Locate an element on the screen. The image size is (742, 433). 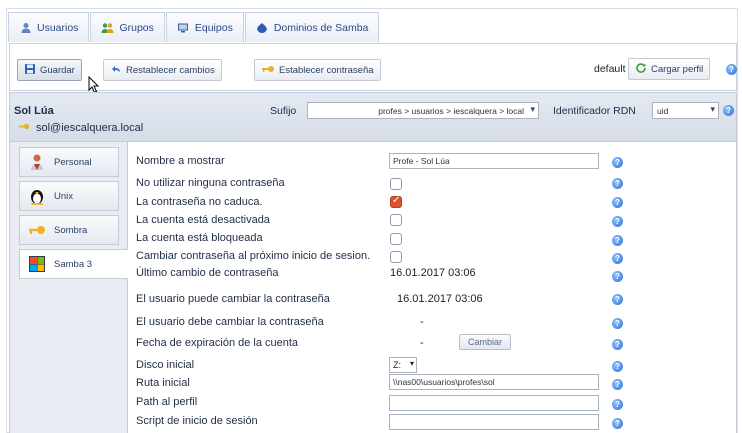
tab-dominios-samba: Dominios de Samba is located at coordinates (312, 27).